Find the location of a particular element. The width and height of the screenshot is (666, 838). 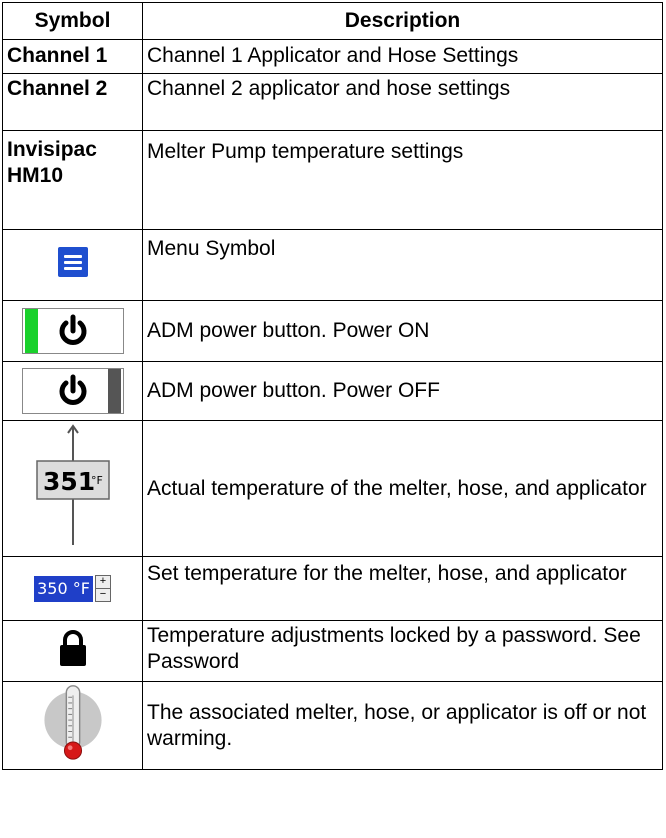

table-row: ADM power button. Power ON is located at coordinates (332, 331).